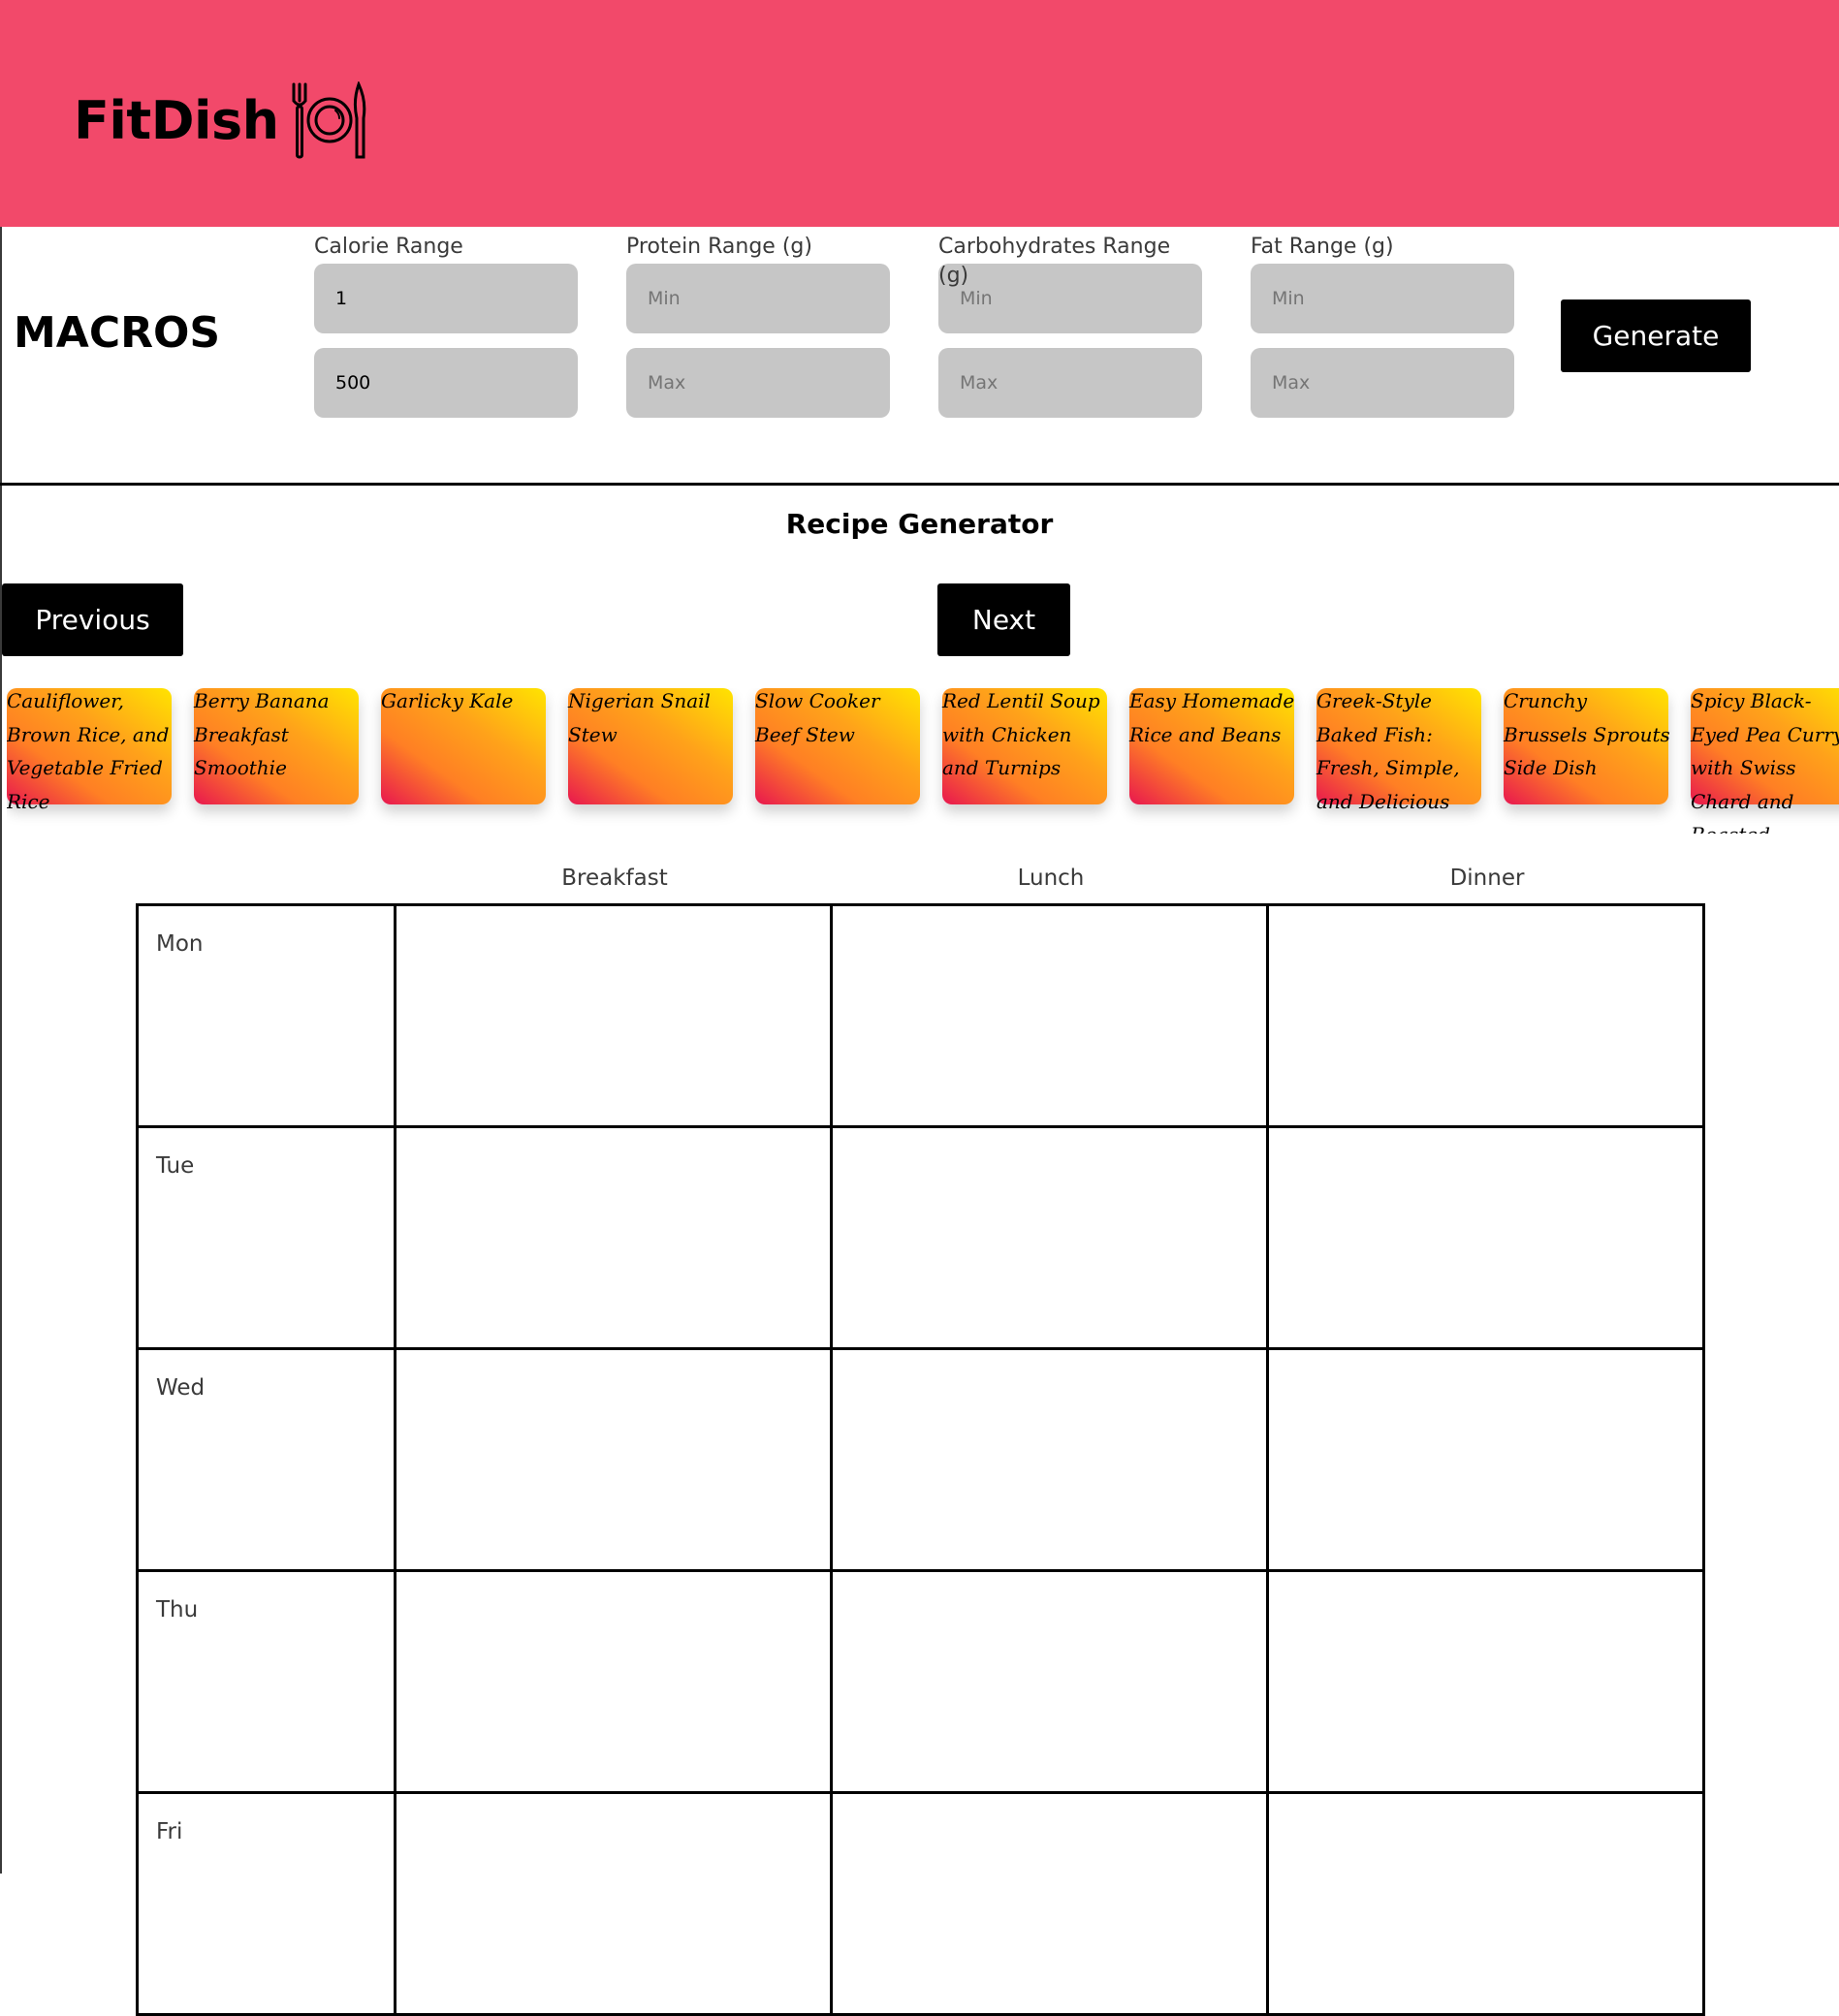  I want to click on table-row: Thu, so click(920, 1682).